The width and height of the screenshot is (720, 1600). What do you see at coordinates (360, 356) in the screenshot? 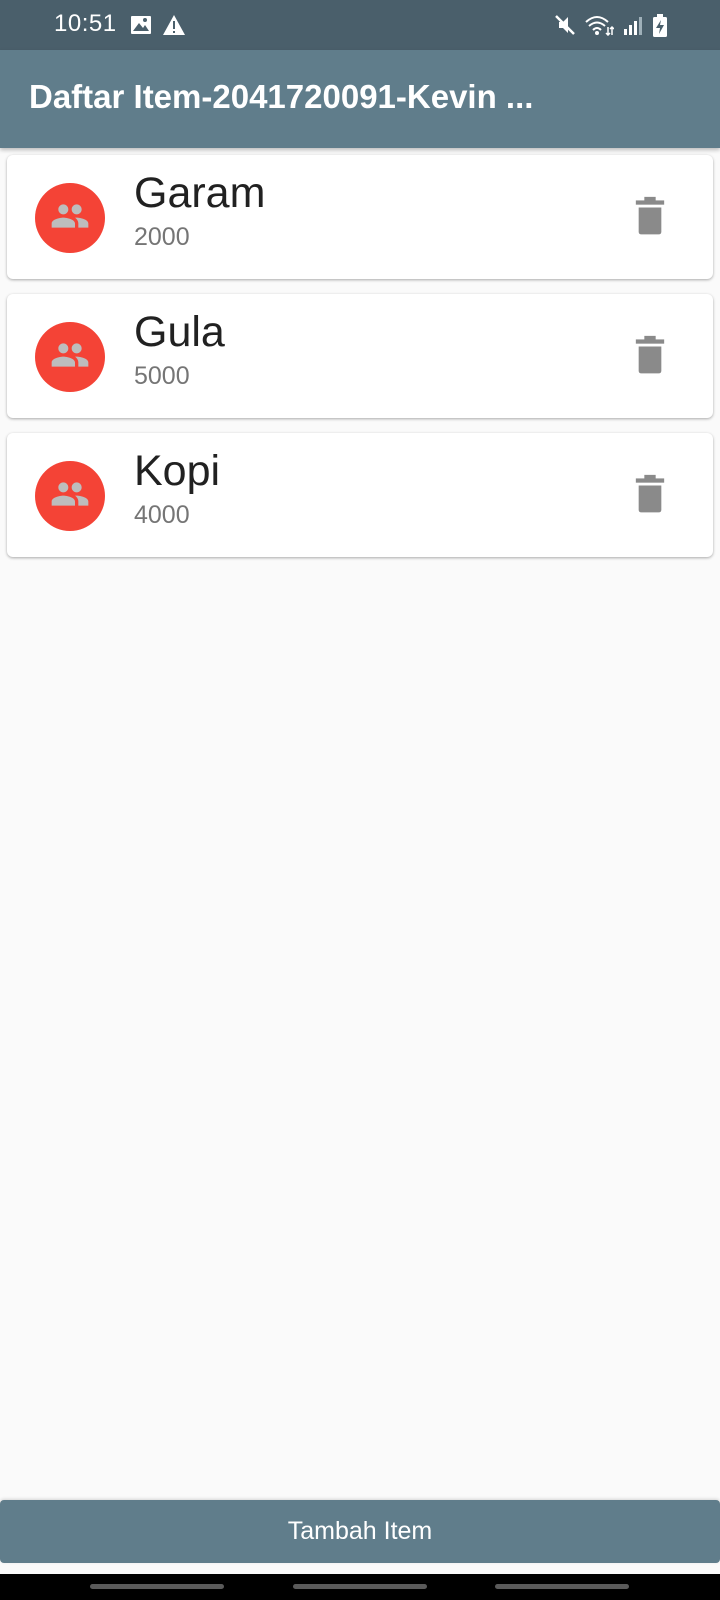
I see `list-item: Gula 5000` at bounding box center [360, 356].